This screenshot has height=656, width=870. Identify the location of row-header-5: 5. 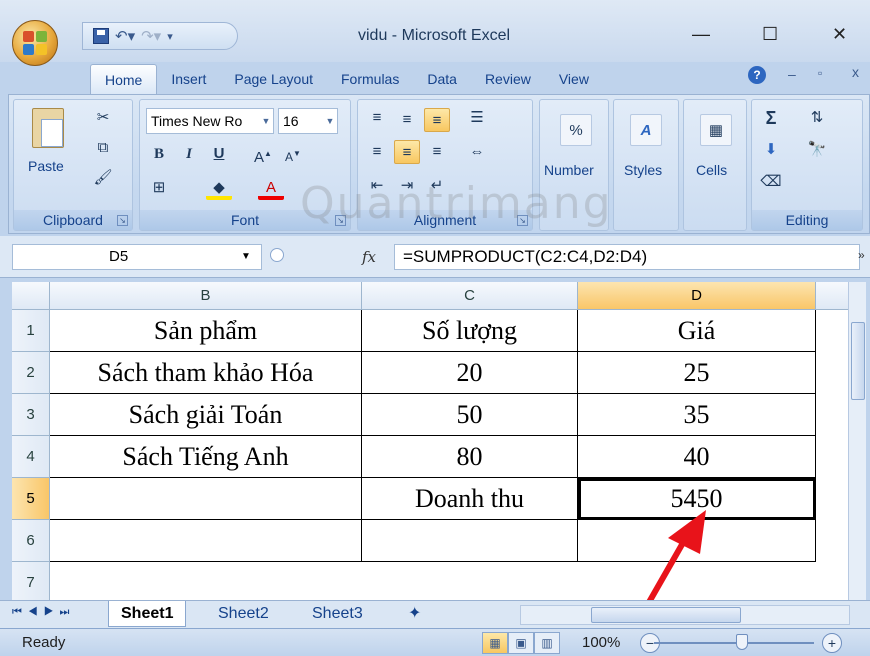
(31, 499).